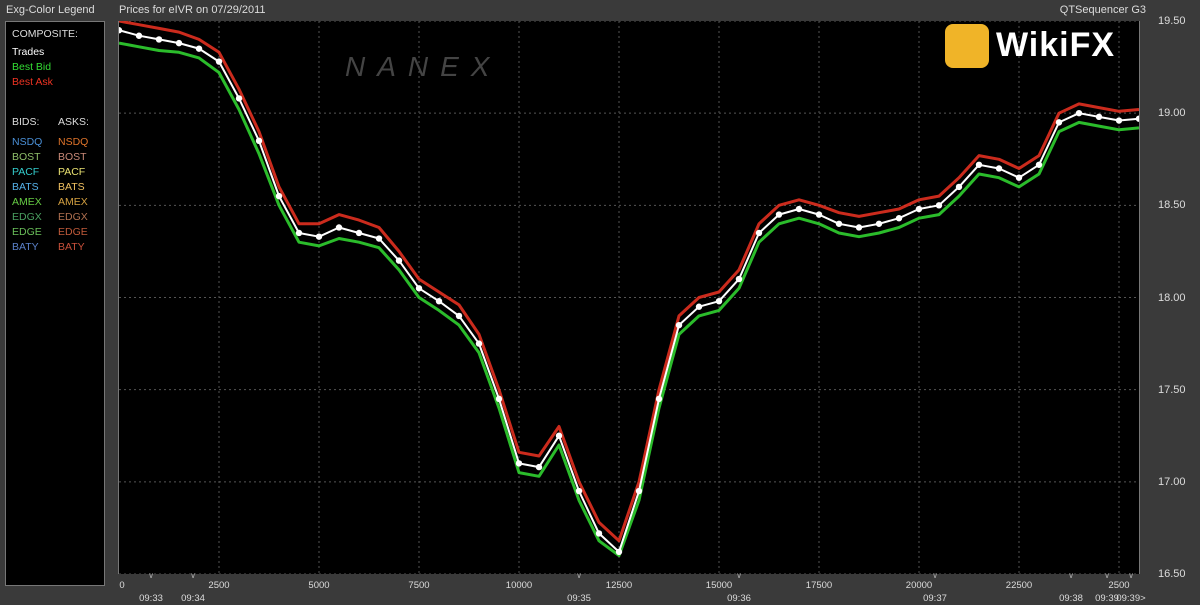  I want to click on legend-bid-amex: AMEX, so click(27, 202).